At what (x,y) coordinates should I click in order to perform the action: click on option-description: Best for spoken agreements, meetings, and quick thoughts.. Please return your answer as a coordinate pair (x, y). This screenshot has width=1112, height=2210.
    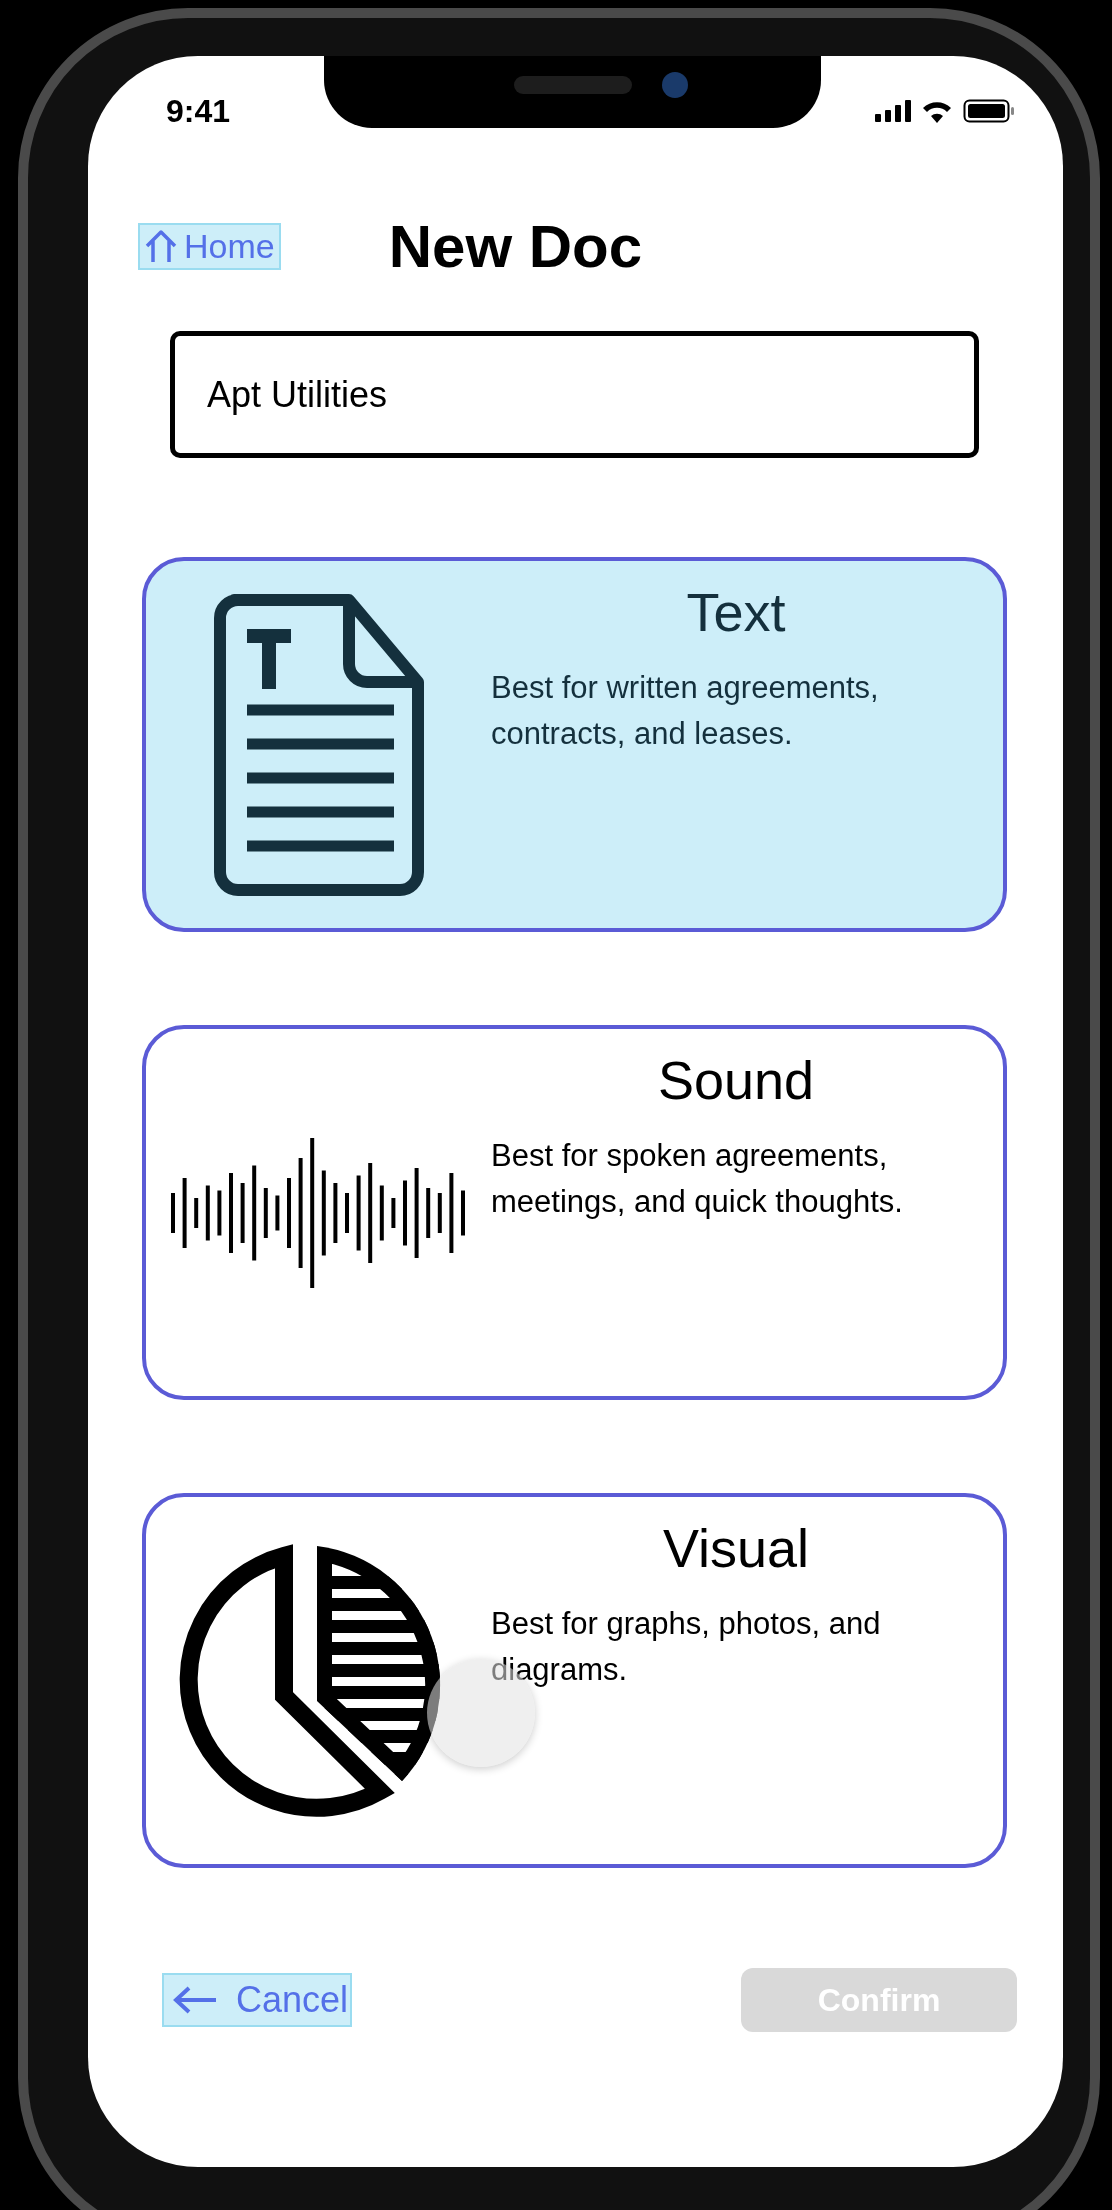
    Looking at the image, I should click on (697, 1179).